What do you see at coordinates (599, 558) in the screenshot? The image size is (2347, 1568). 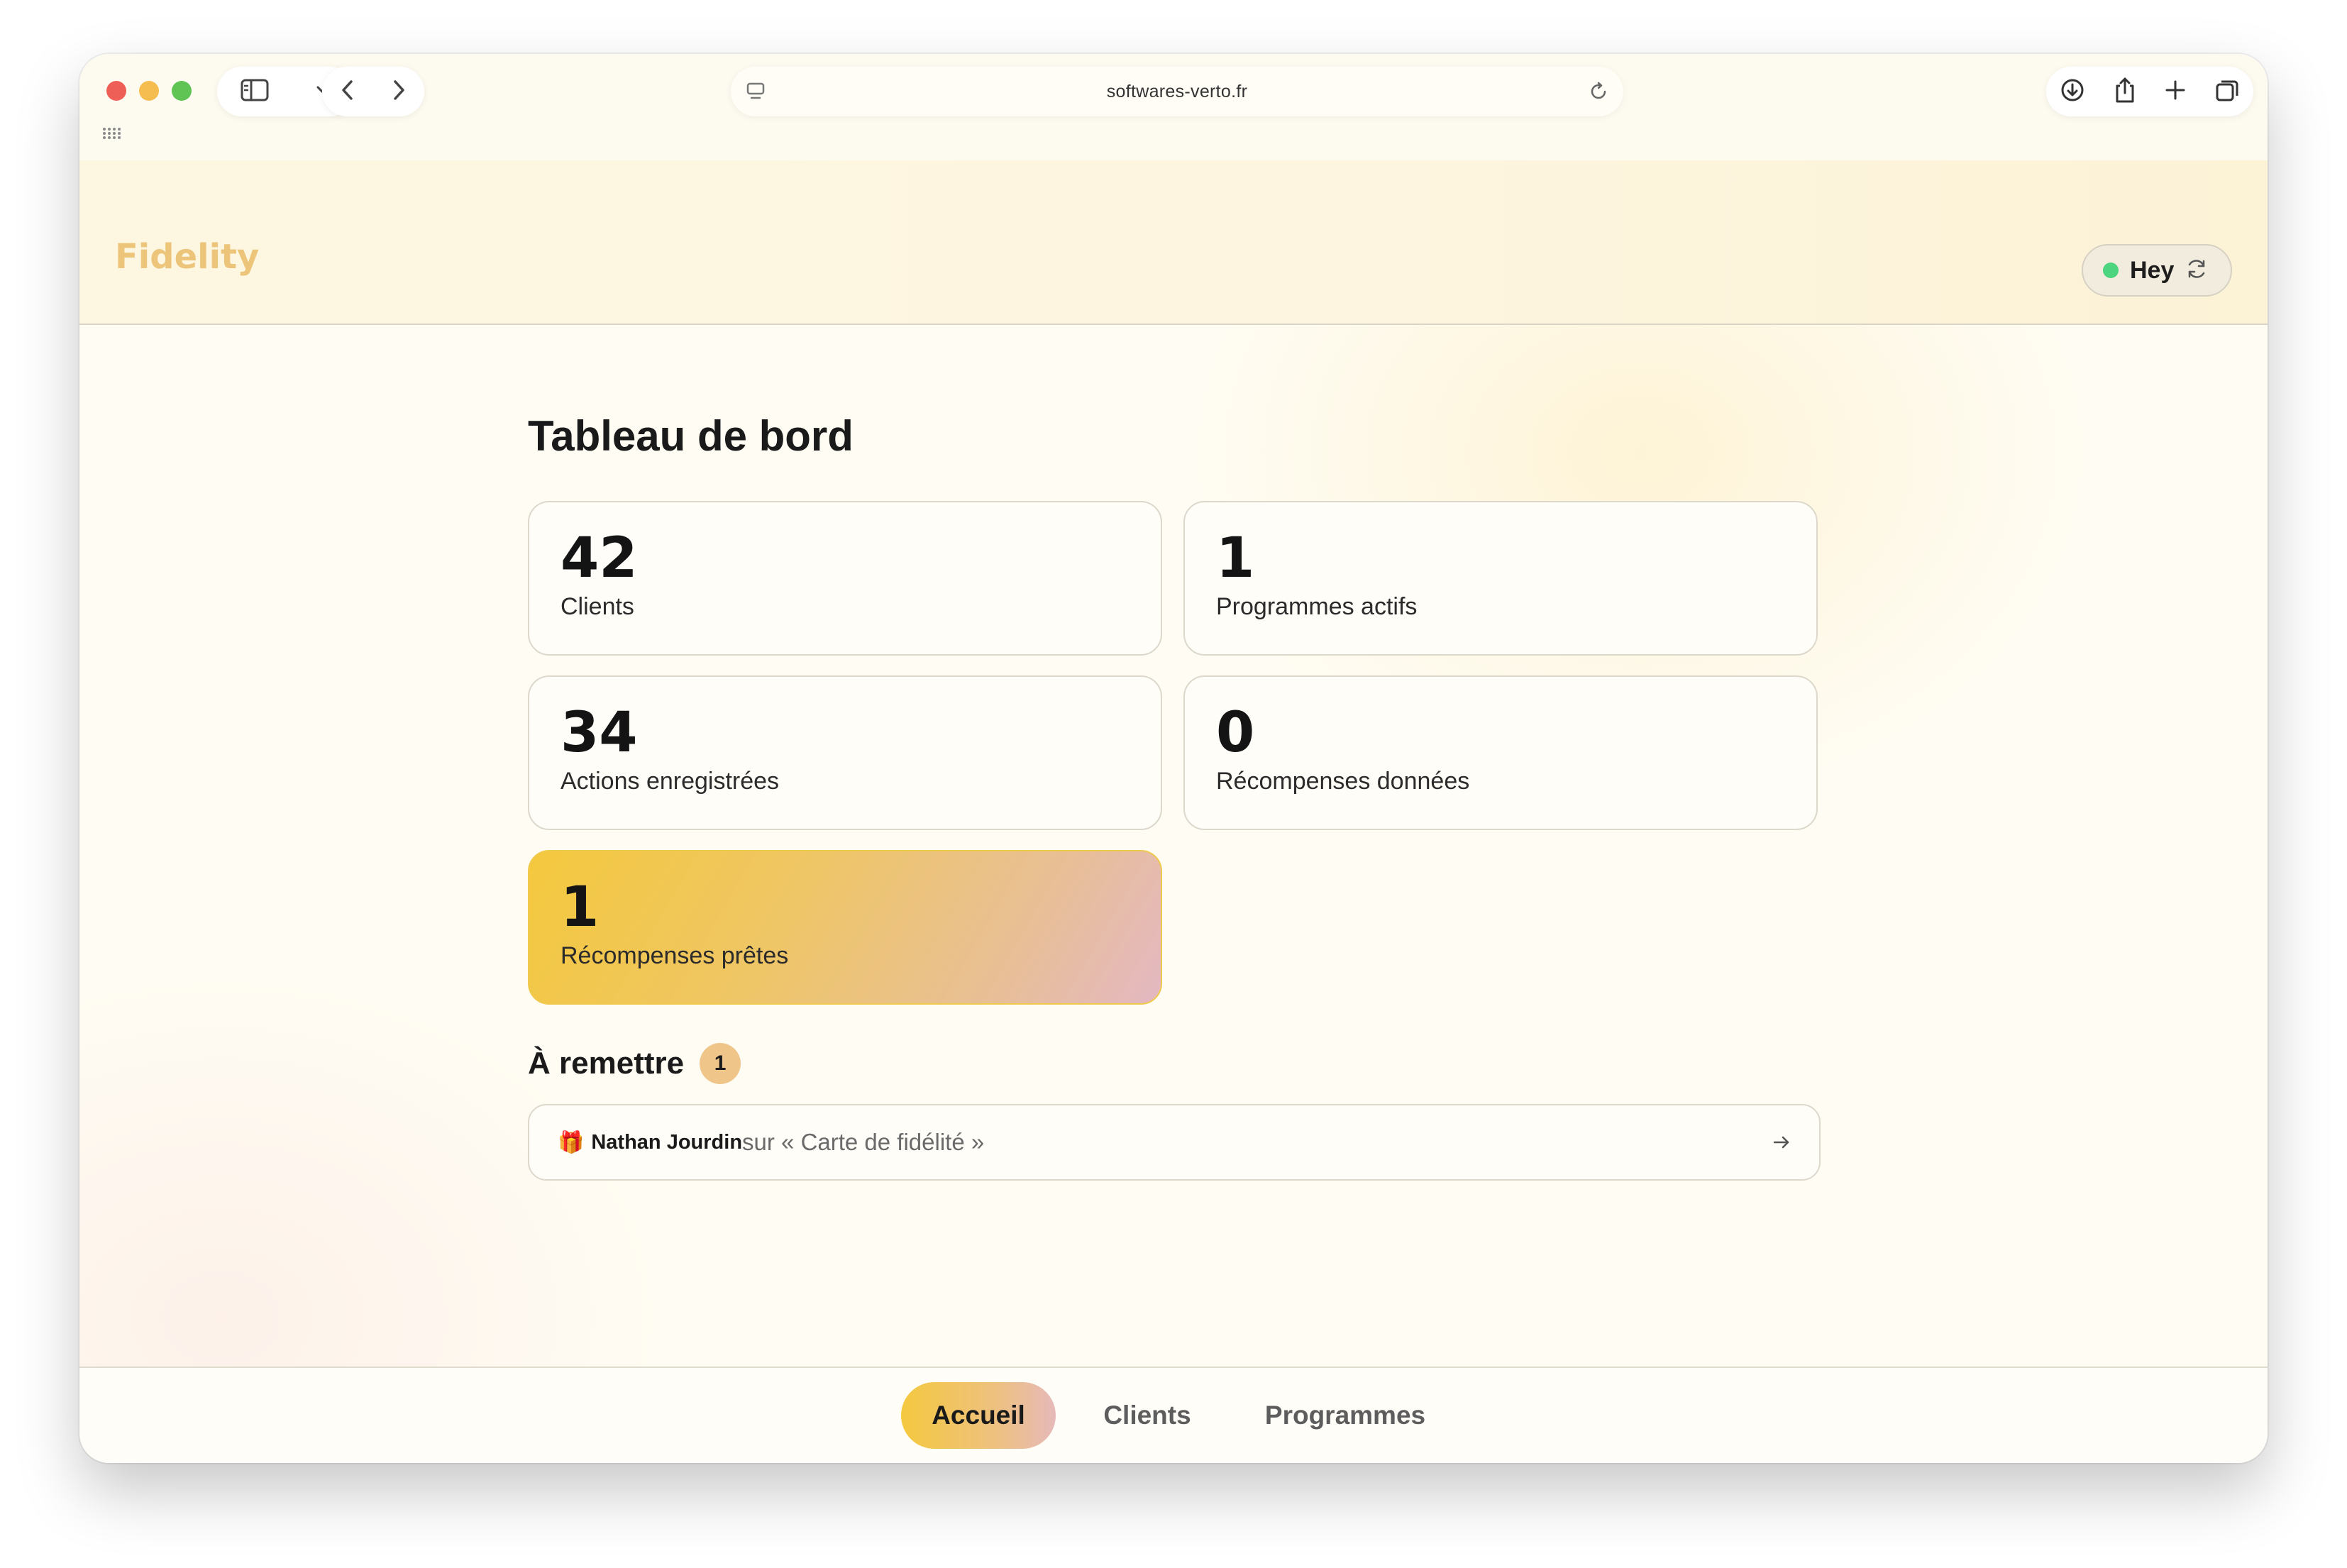 I see `stat-value: 42` at bounding box center [599, 558].